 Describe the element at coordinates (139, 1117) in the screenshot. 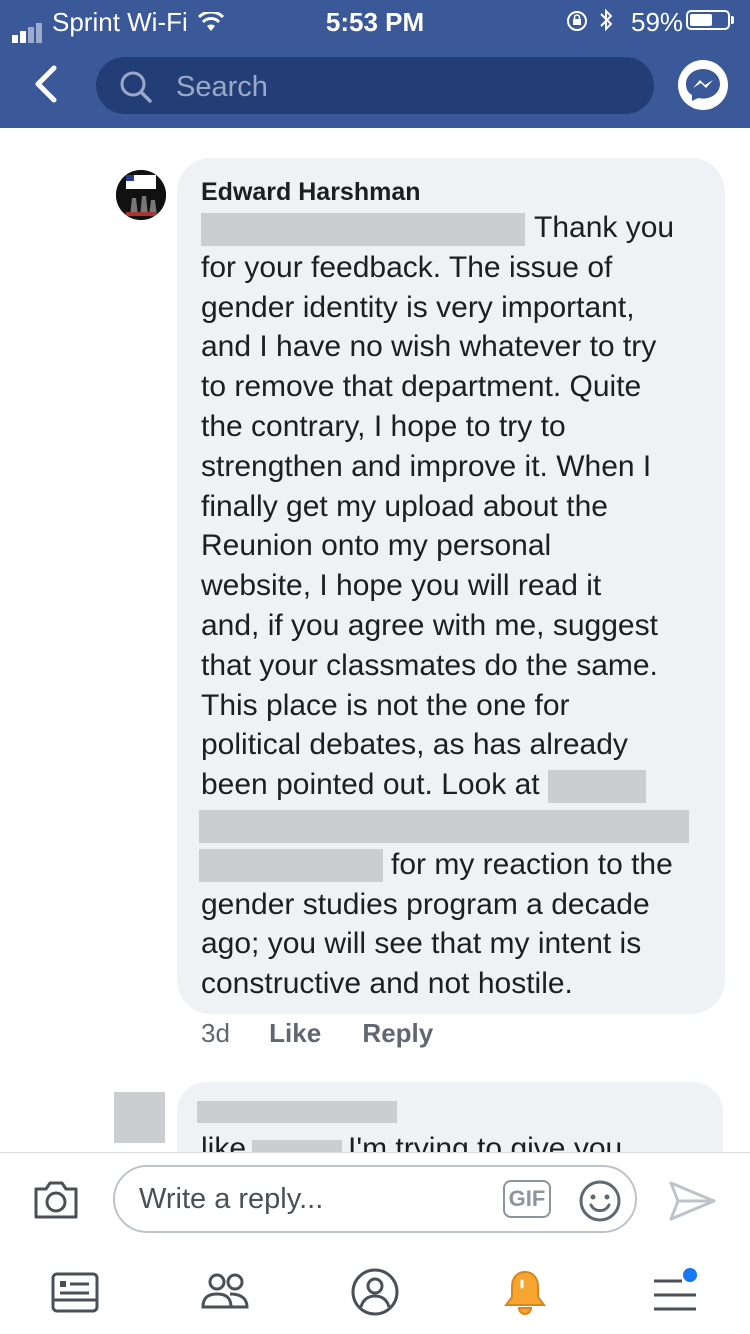

I see `redacted-avatar` at that location.